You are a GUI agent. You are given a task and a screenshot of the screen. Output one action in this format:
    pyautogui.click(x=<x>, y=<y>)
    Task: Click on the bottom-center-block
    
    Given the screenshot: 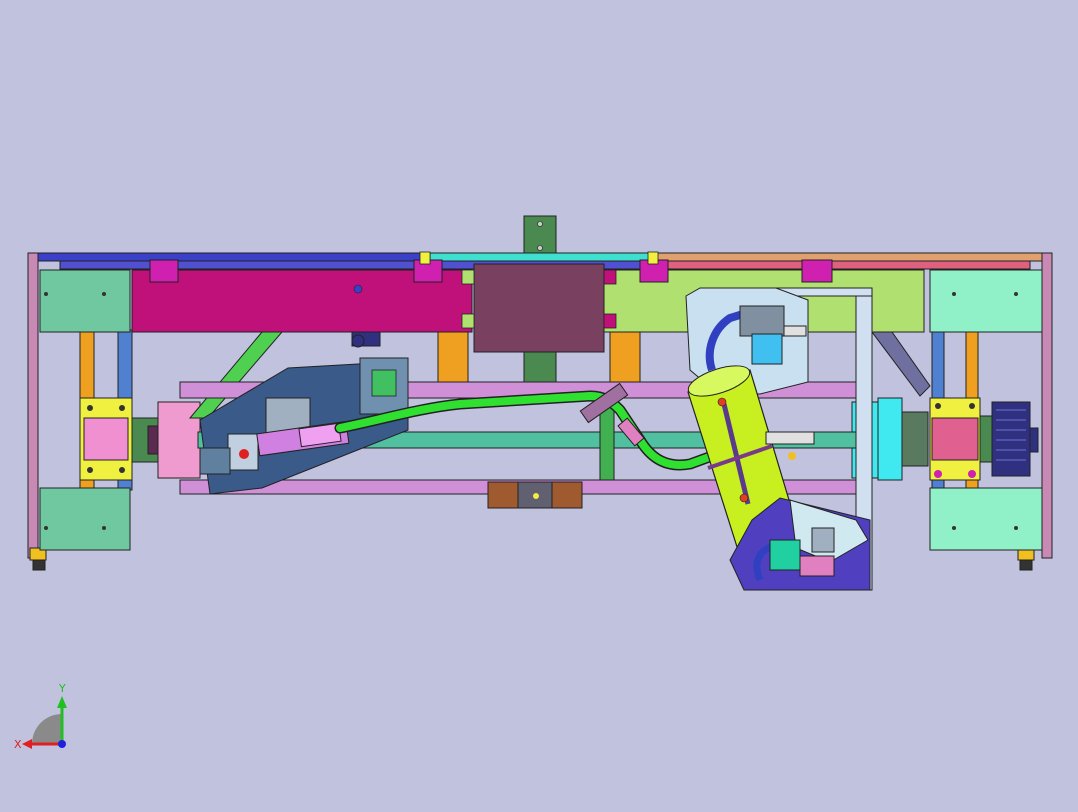 What is the action you would take?
    pyautogui.click(x=535, y=495)
    